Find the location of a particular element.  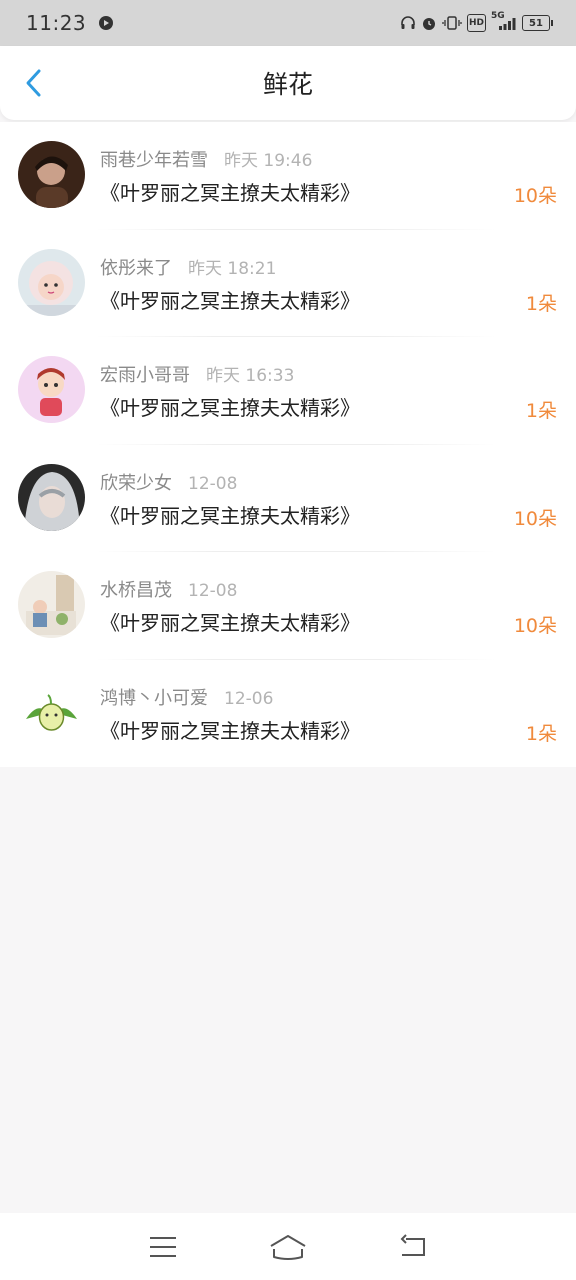

home-button is located at coordinates (288, 1247).